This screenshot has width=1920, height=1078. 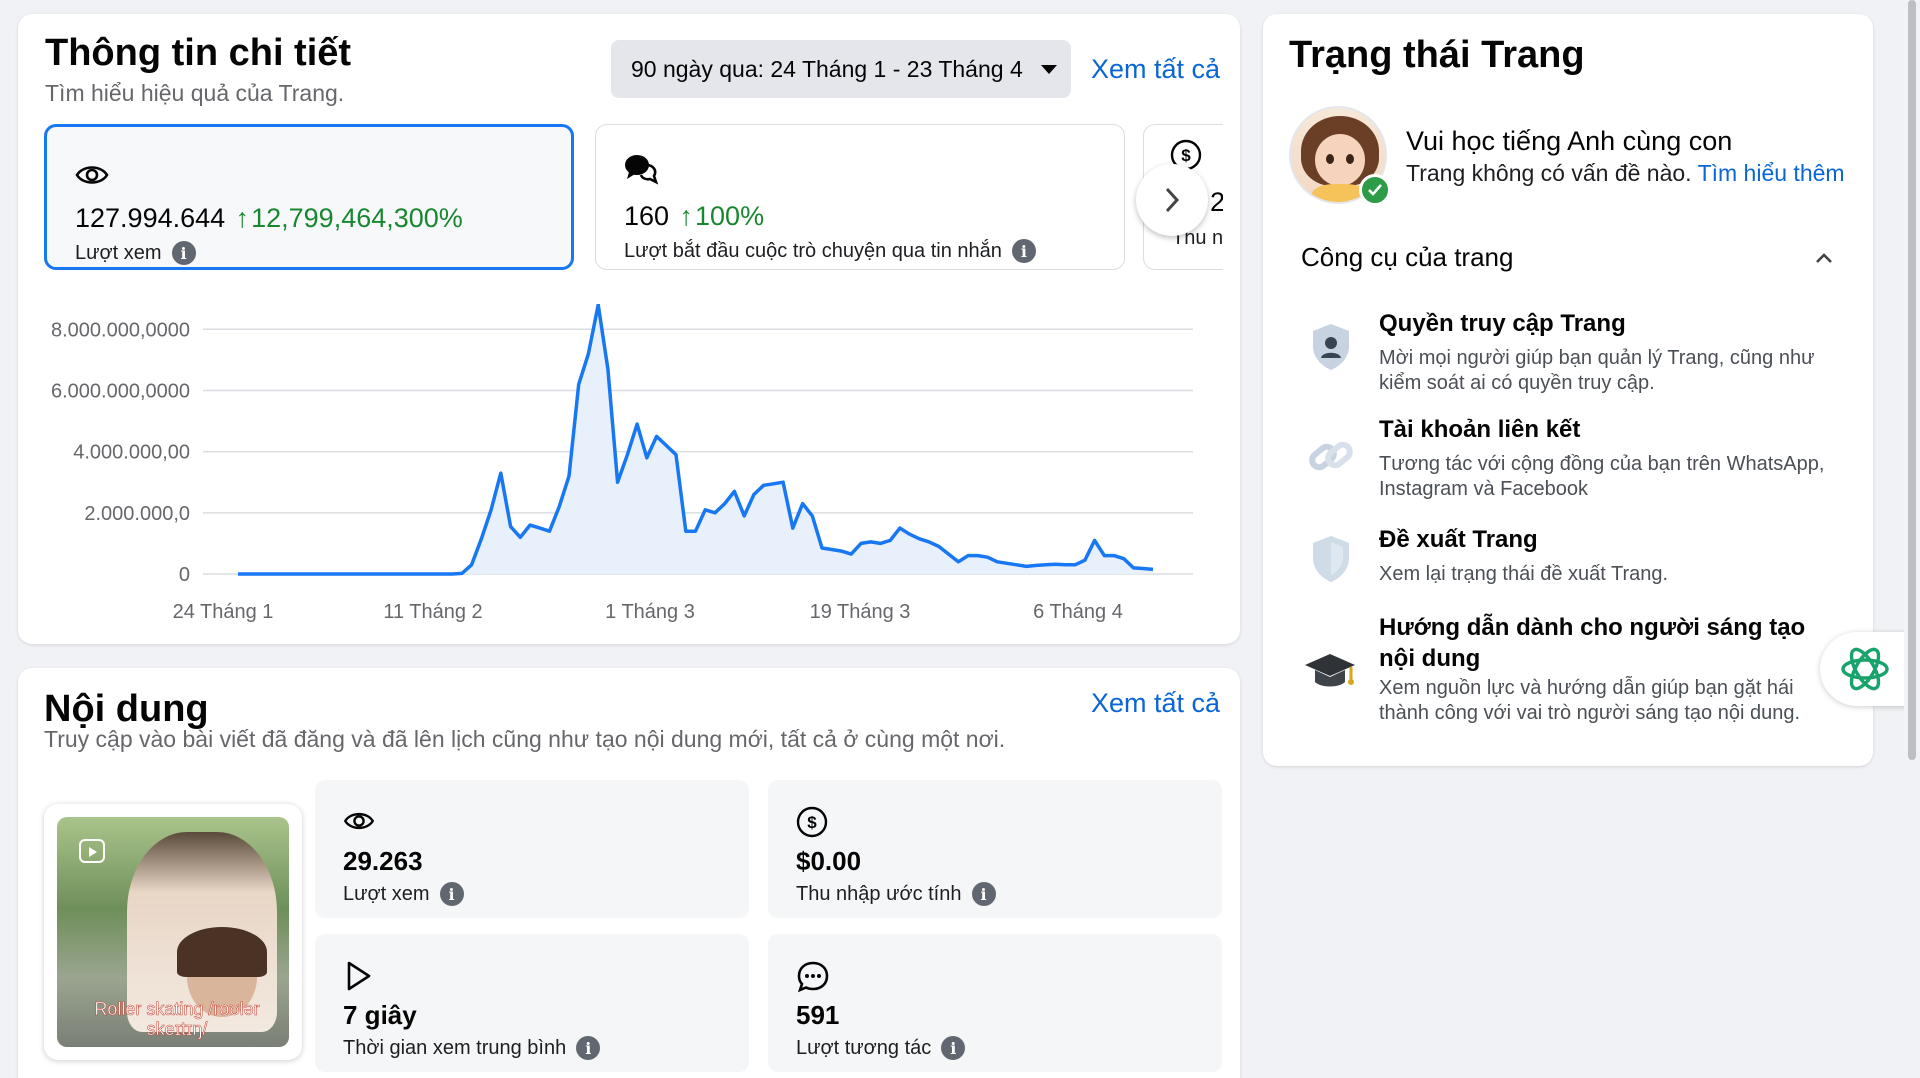 What do you see at coordinates (131, 453) in the screenshot?
I see `y-tick-label: 4.000.000,00` at bounding box center [131, 453].